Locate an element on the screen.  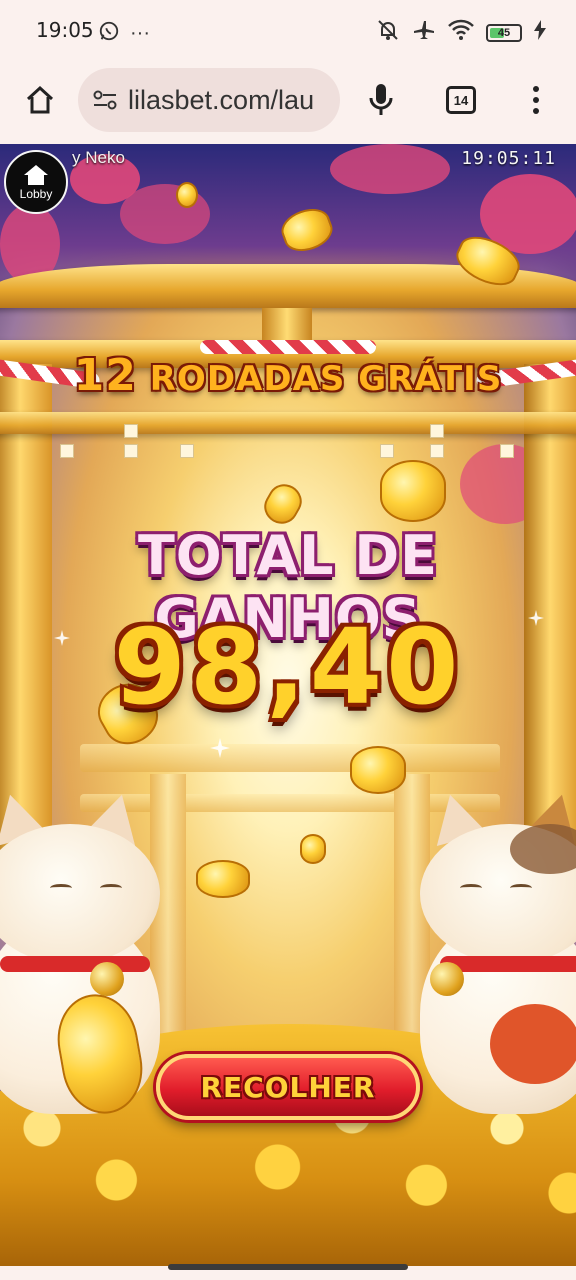
home-button is located at coordinates (40, 100).